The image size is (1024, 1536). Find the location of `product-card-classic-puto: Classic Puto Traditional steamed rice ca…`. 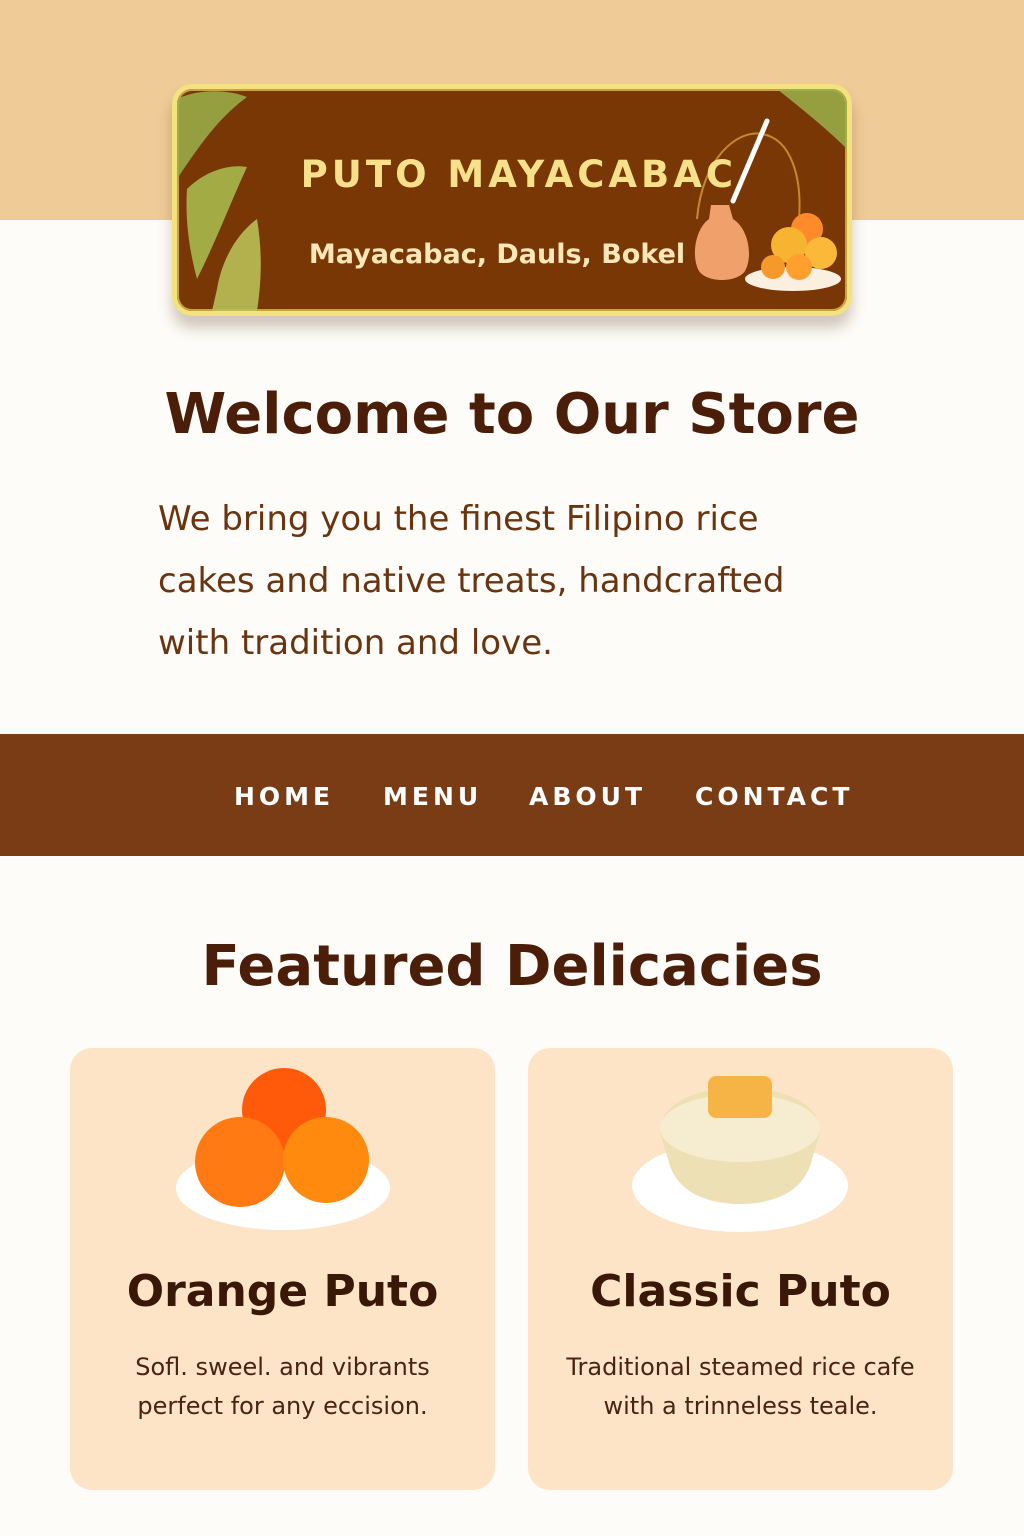

product-card-classic-puto: Classic Puto Traditional steamed rice ca… is located at coordinates (740, 1269).